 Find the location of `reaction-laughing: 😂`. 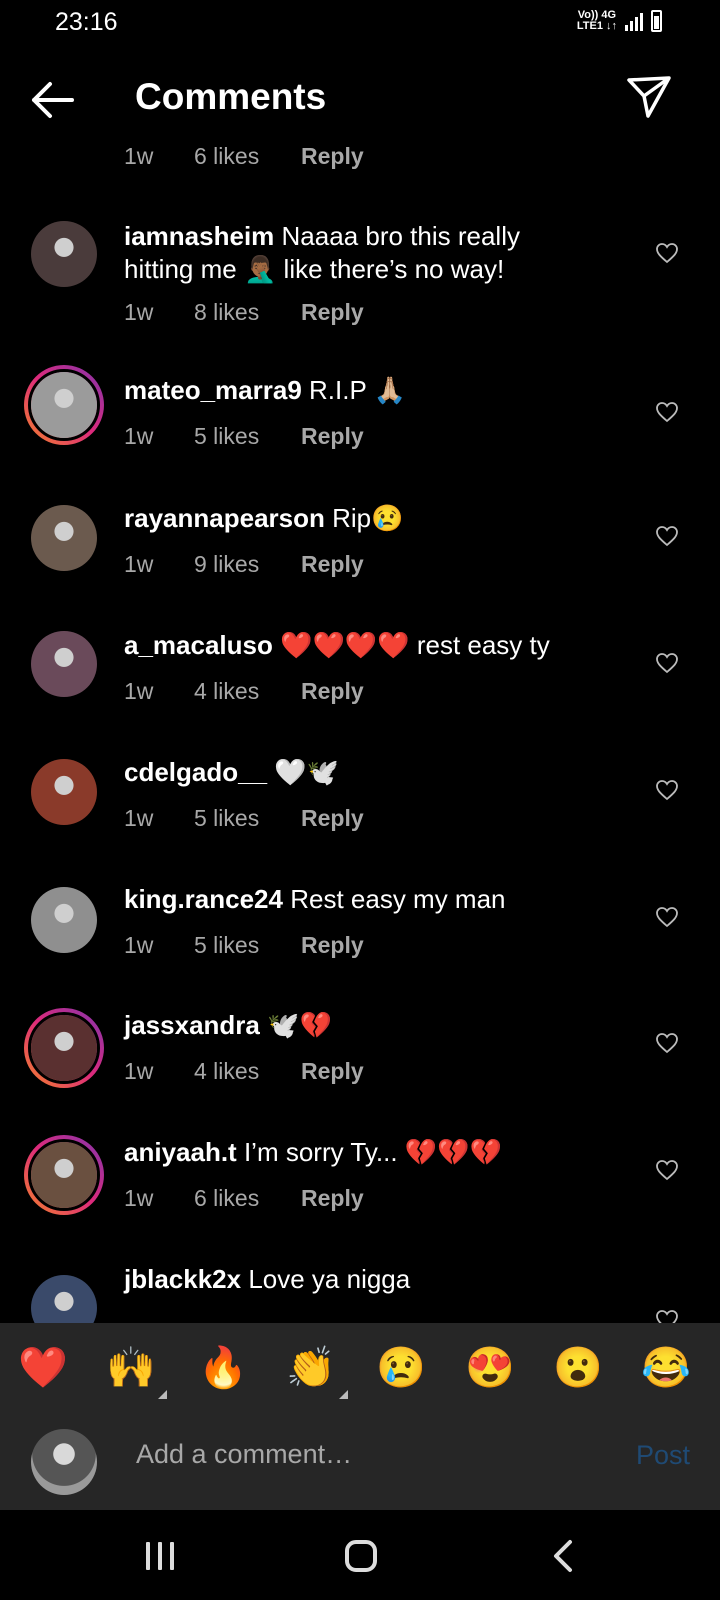

reaction-laughing: 😂 is located at coordinates (666, 1368).